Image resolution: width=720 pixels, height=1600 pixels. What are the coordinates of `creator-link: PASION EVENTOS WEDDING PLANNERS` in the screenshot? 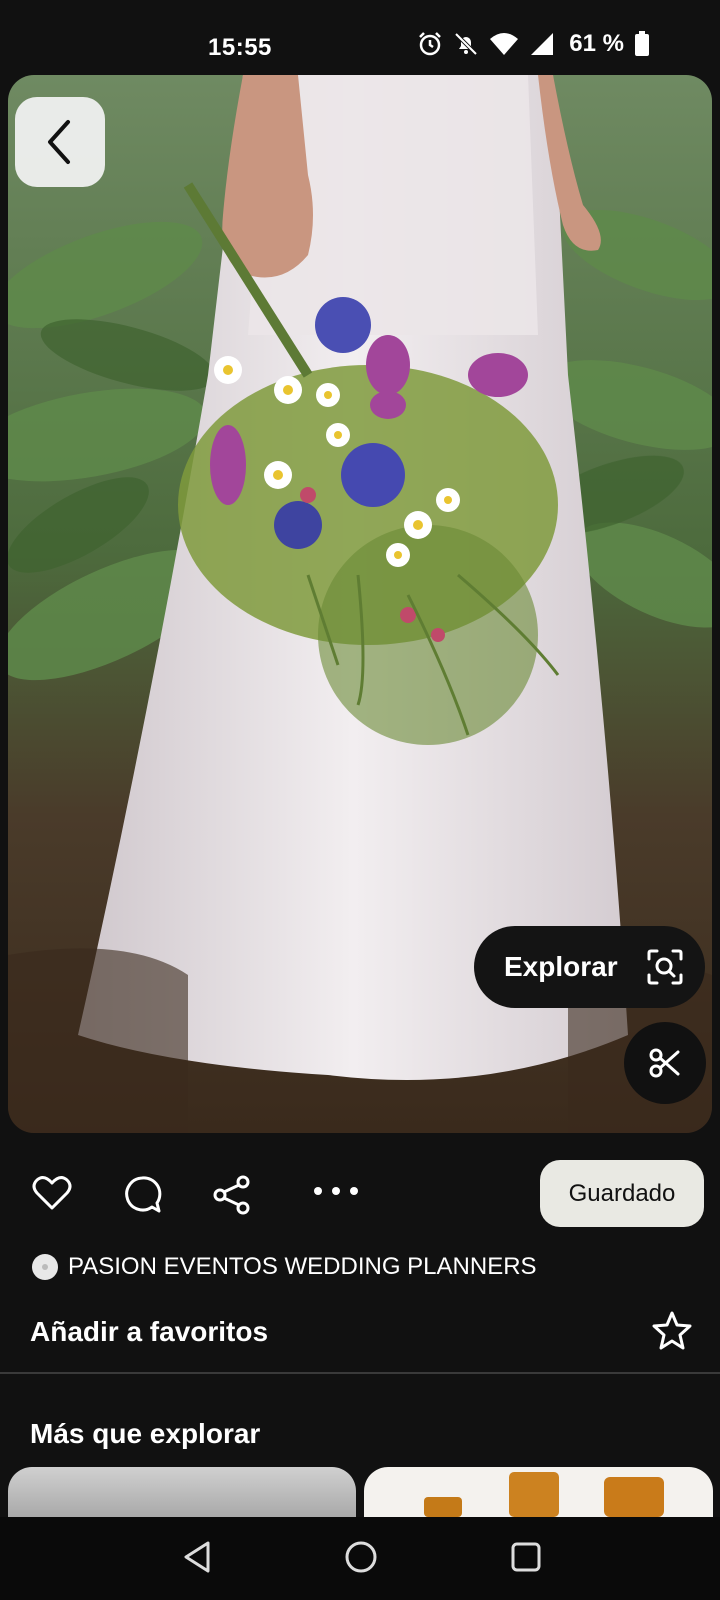 It's located at (284, 1267).